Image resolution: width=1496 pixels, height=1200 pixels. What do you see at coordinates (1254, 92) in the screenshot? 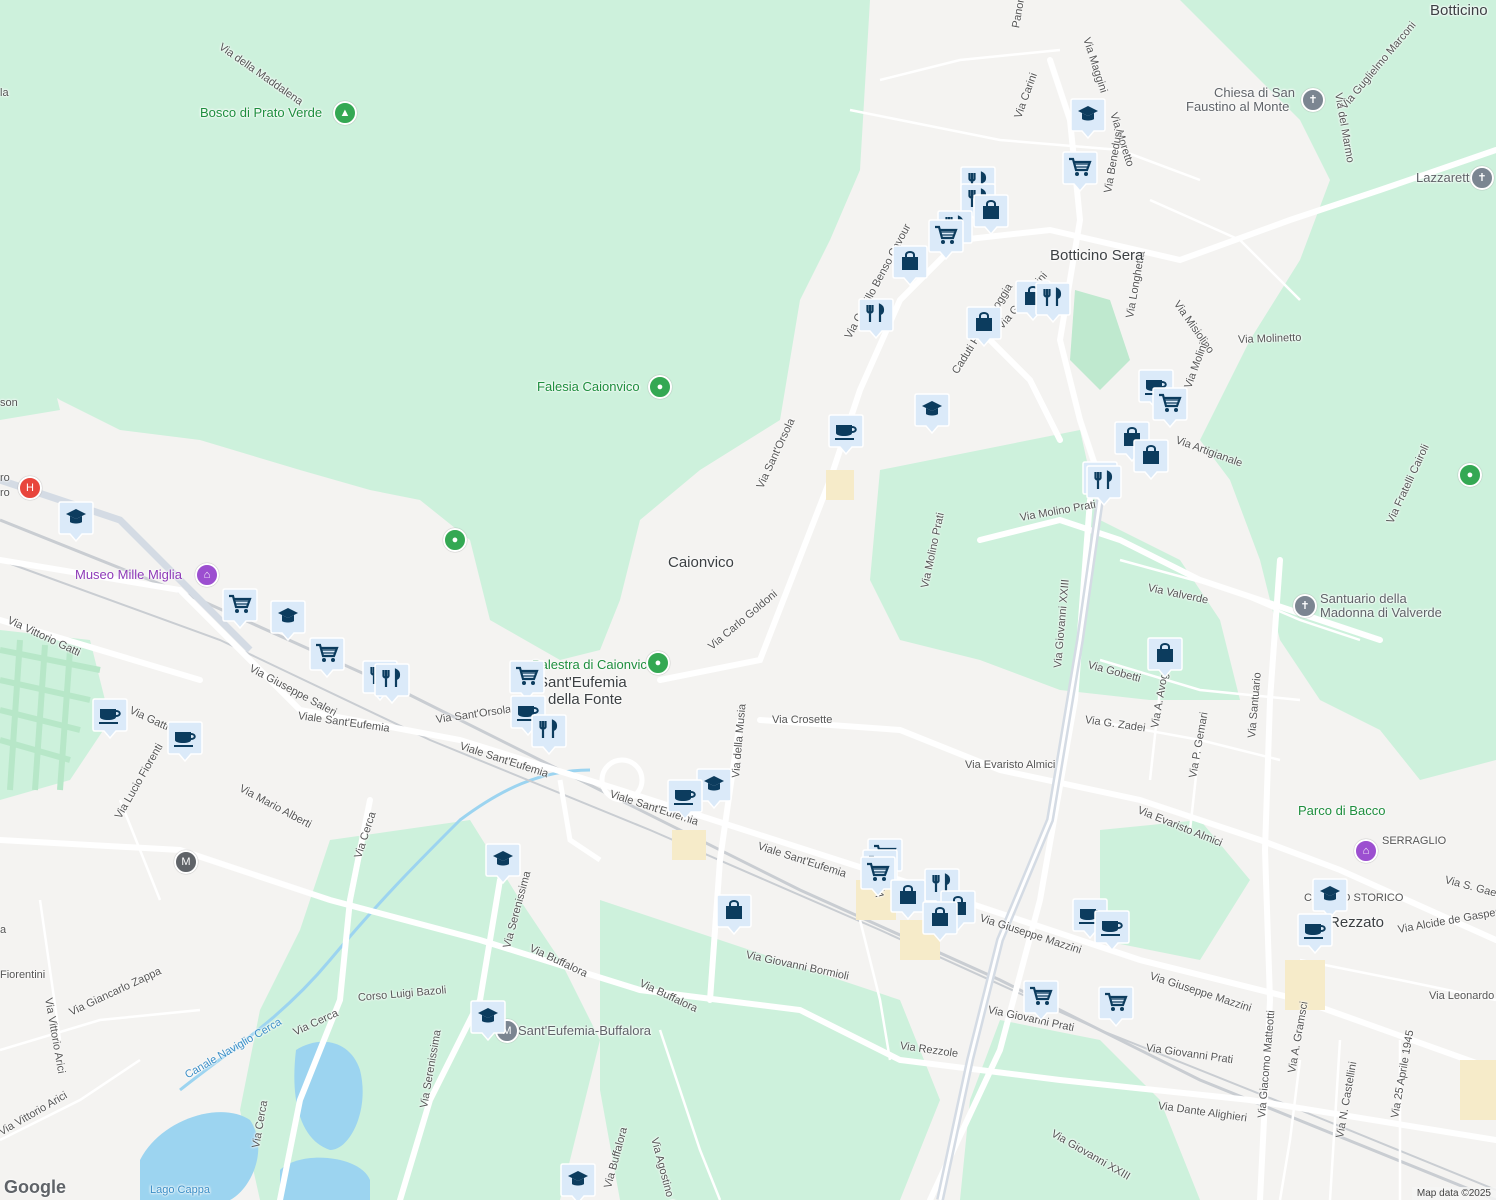
I see `poi-label: Chiesa di San` at bounding box center [1254, 92].